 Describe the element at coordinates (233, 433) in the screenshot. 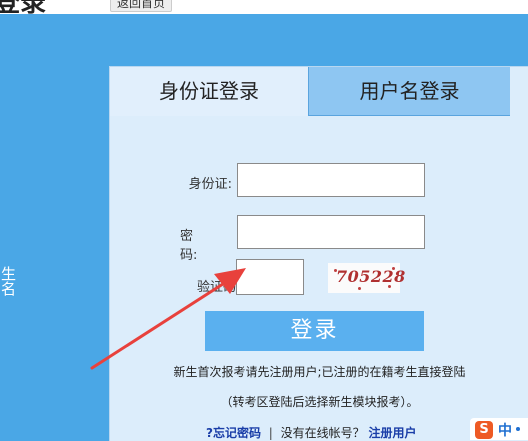

I see `forgot-password-link: ?忘记密码` at that location.